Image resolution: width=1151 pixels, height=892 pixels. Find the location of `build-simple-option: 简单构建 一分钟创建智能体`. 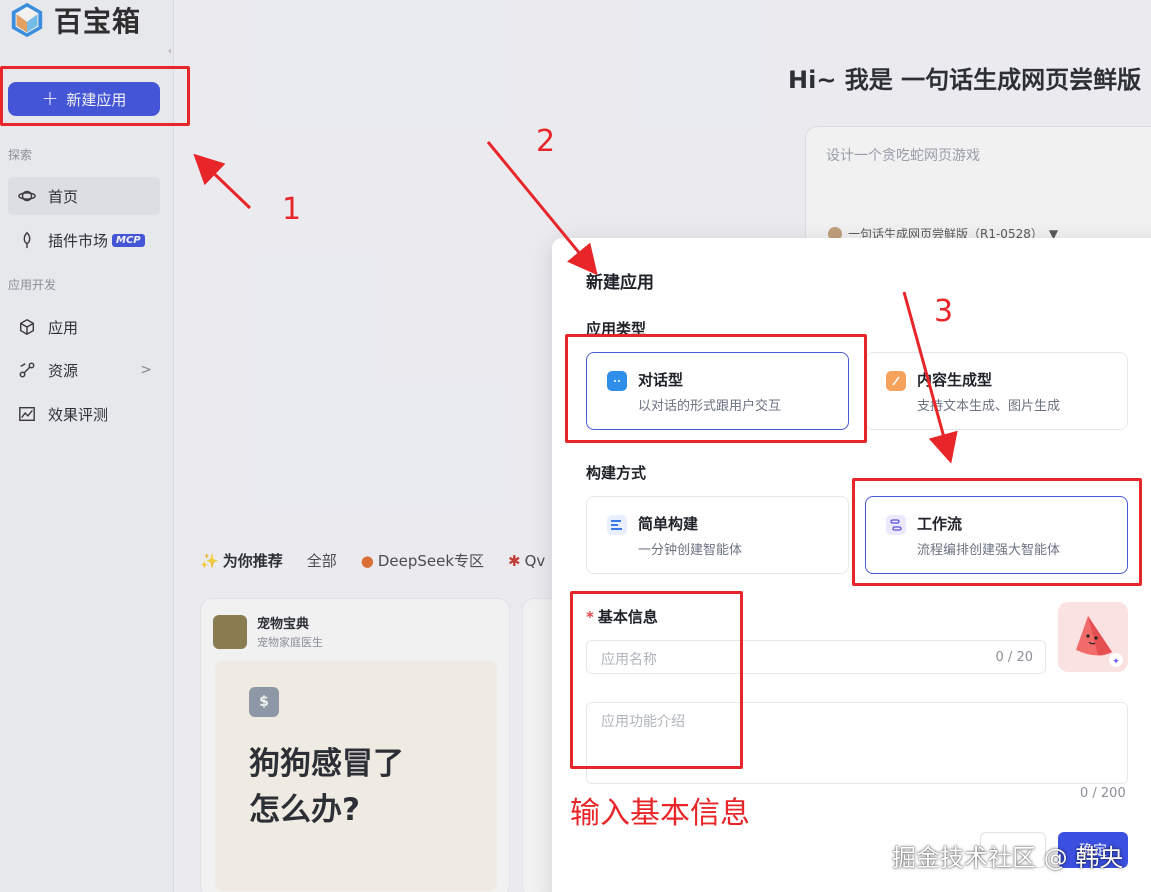

build-simple-option: 简单构建 一分钟创建智能体 is located at coordinates (717, 535).